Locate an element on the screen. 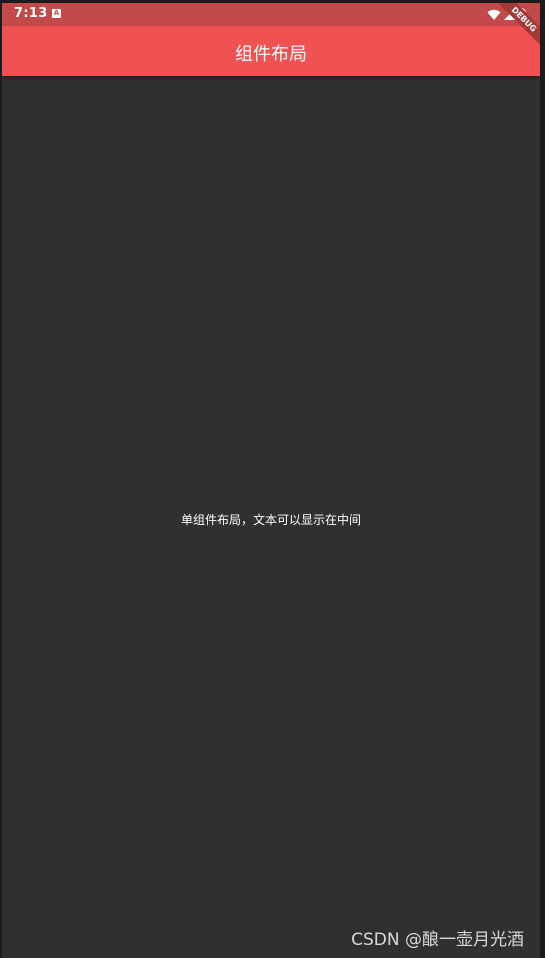 The width and height of the screenshot is (545, 958). a-icon: A is located at coordinates (56, 13).